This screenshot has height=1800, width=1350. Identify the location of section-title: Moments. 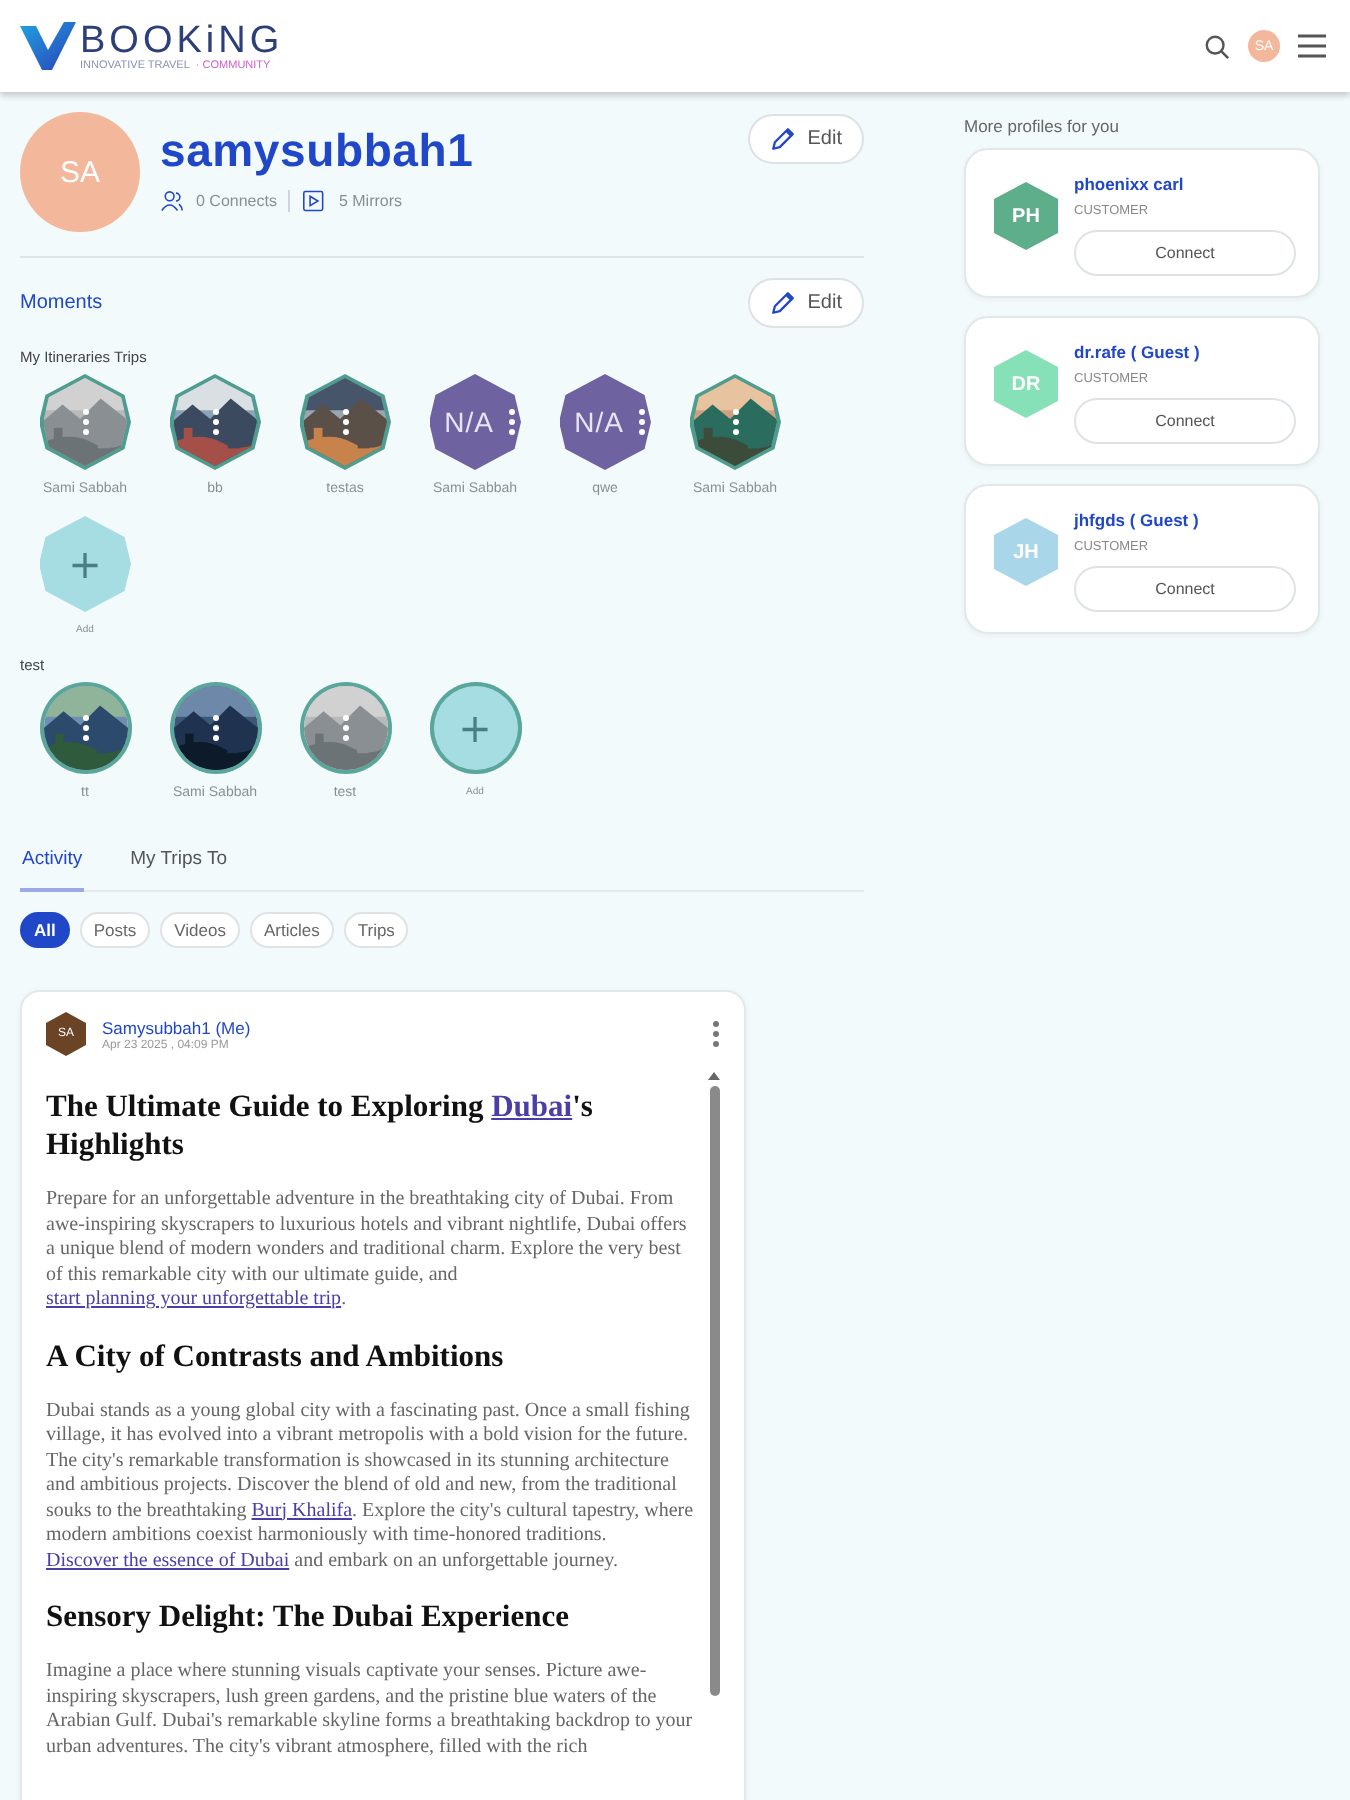
(61, 303).